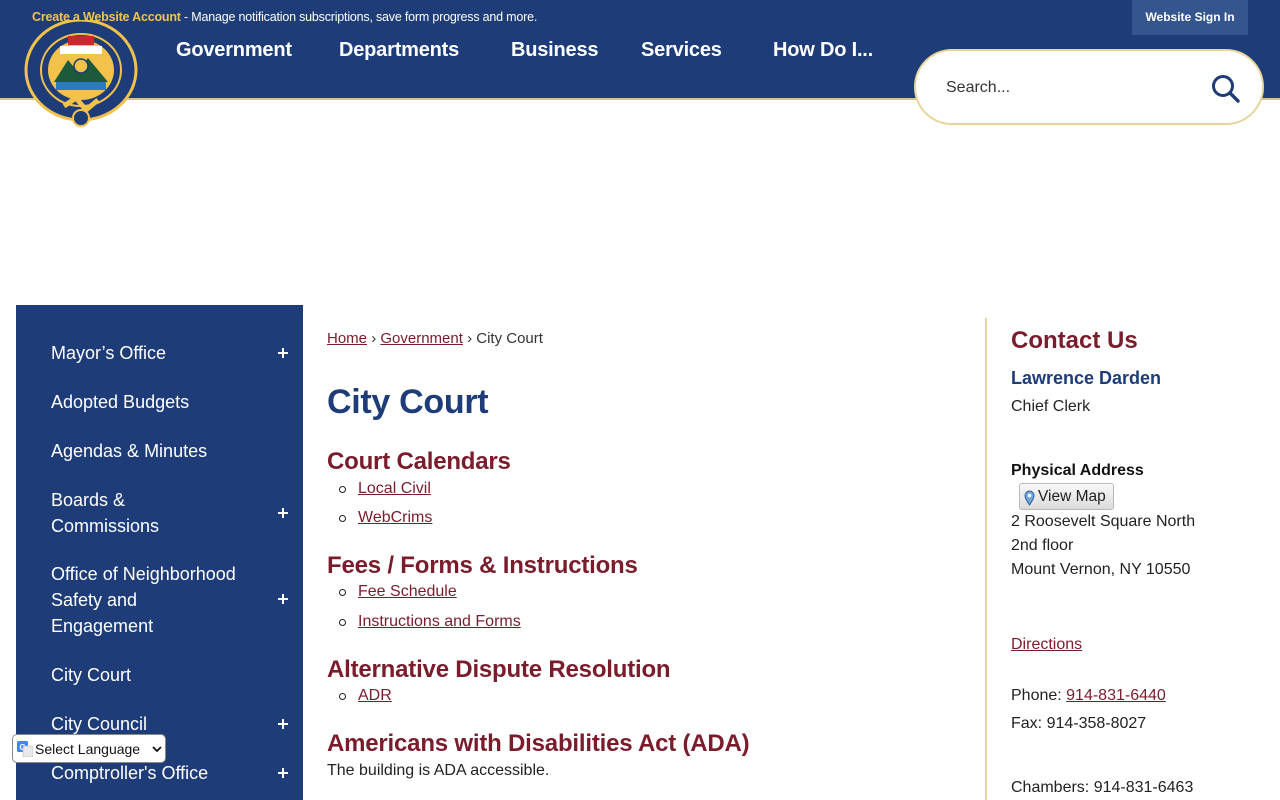  What do you see at coordinates (681, 50) in the screenshot?
I see `nav-services: Services` at bounding box center [681, 50].